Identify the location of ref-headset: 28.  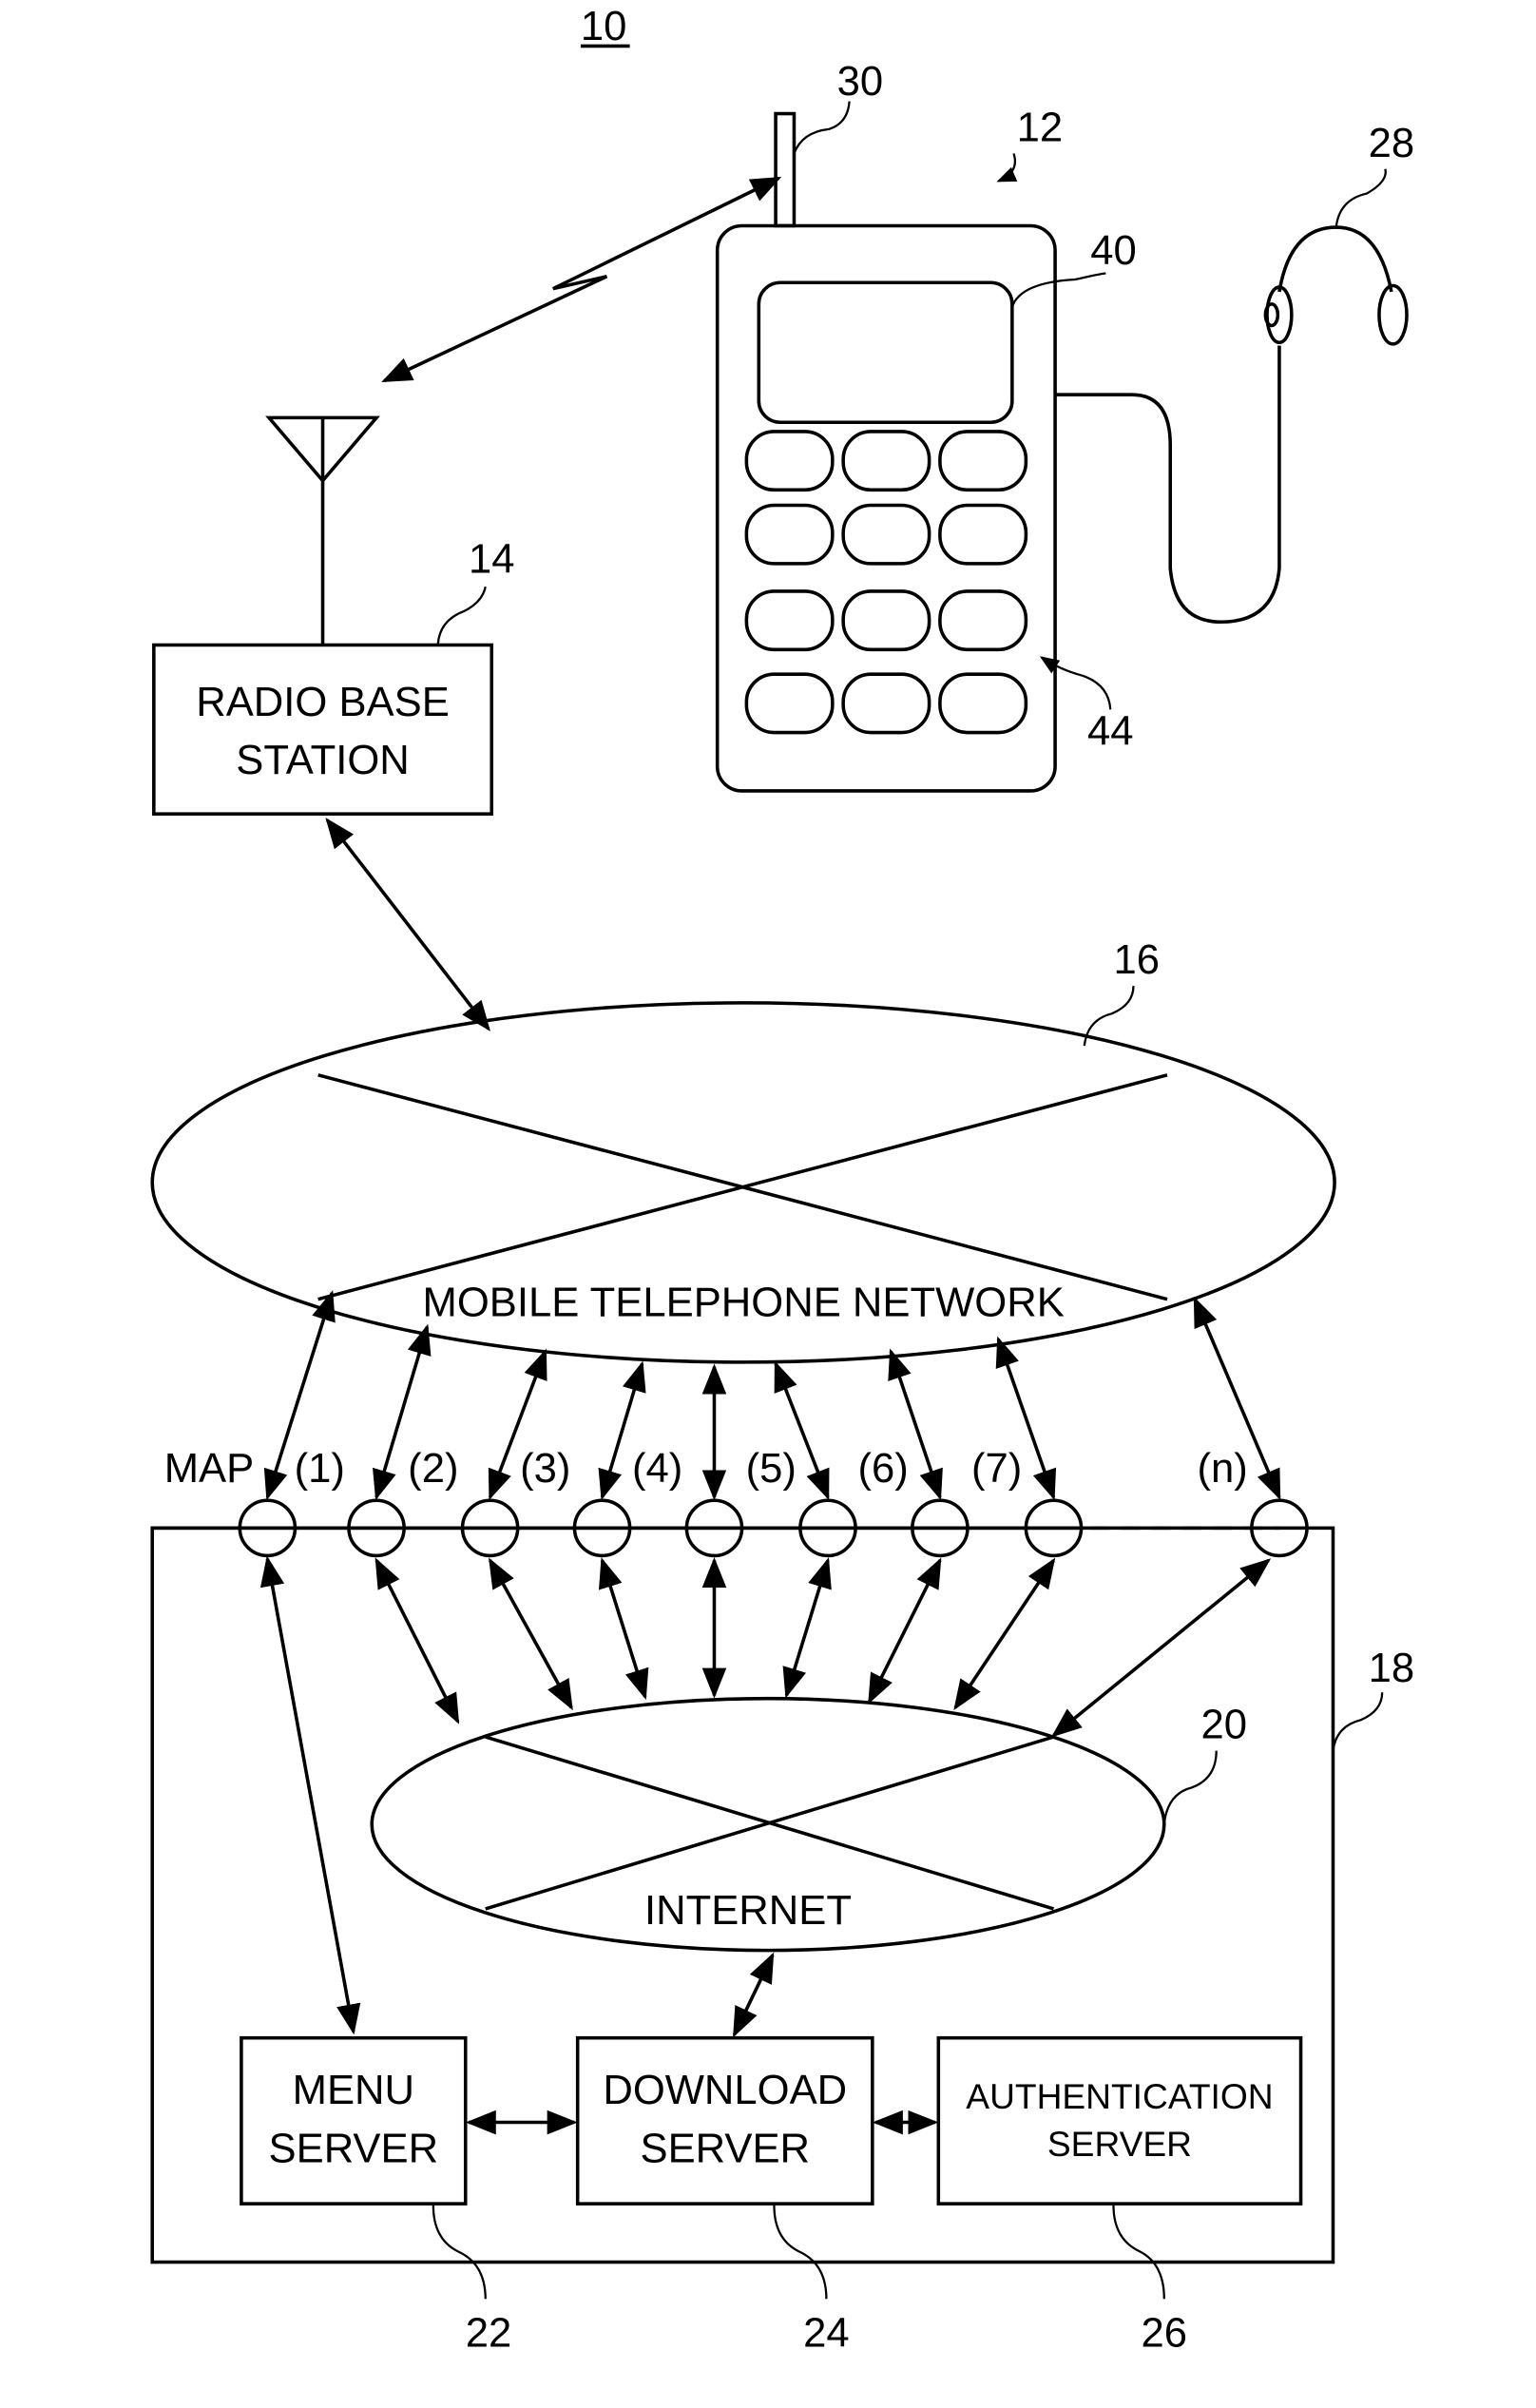
(1392, 143).